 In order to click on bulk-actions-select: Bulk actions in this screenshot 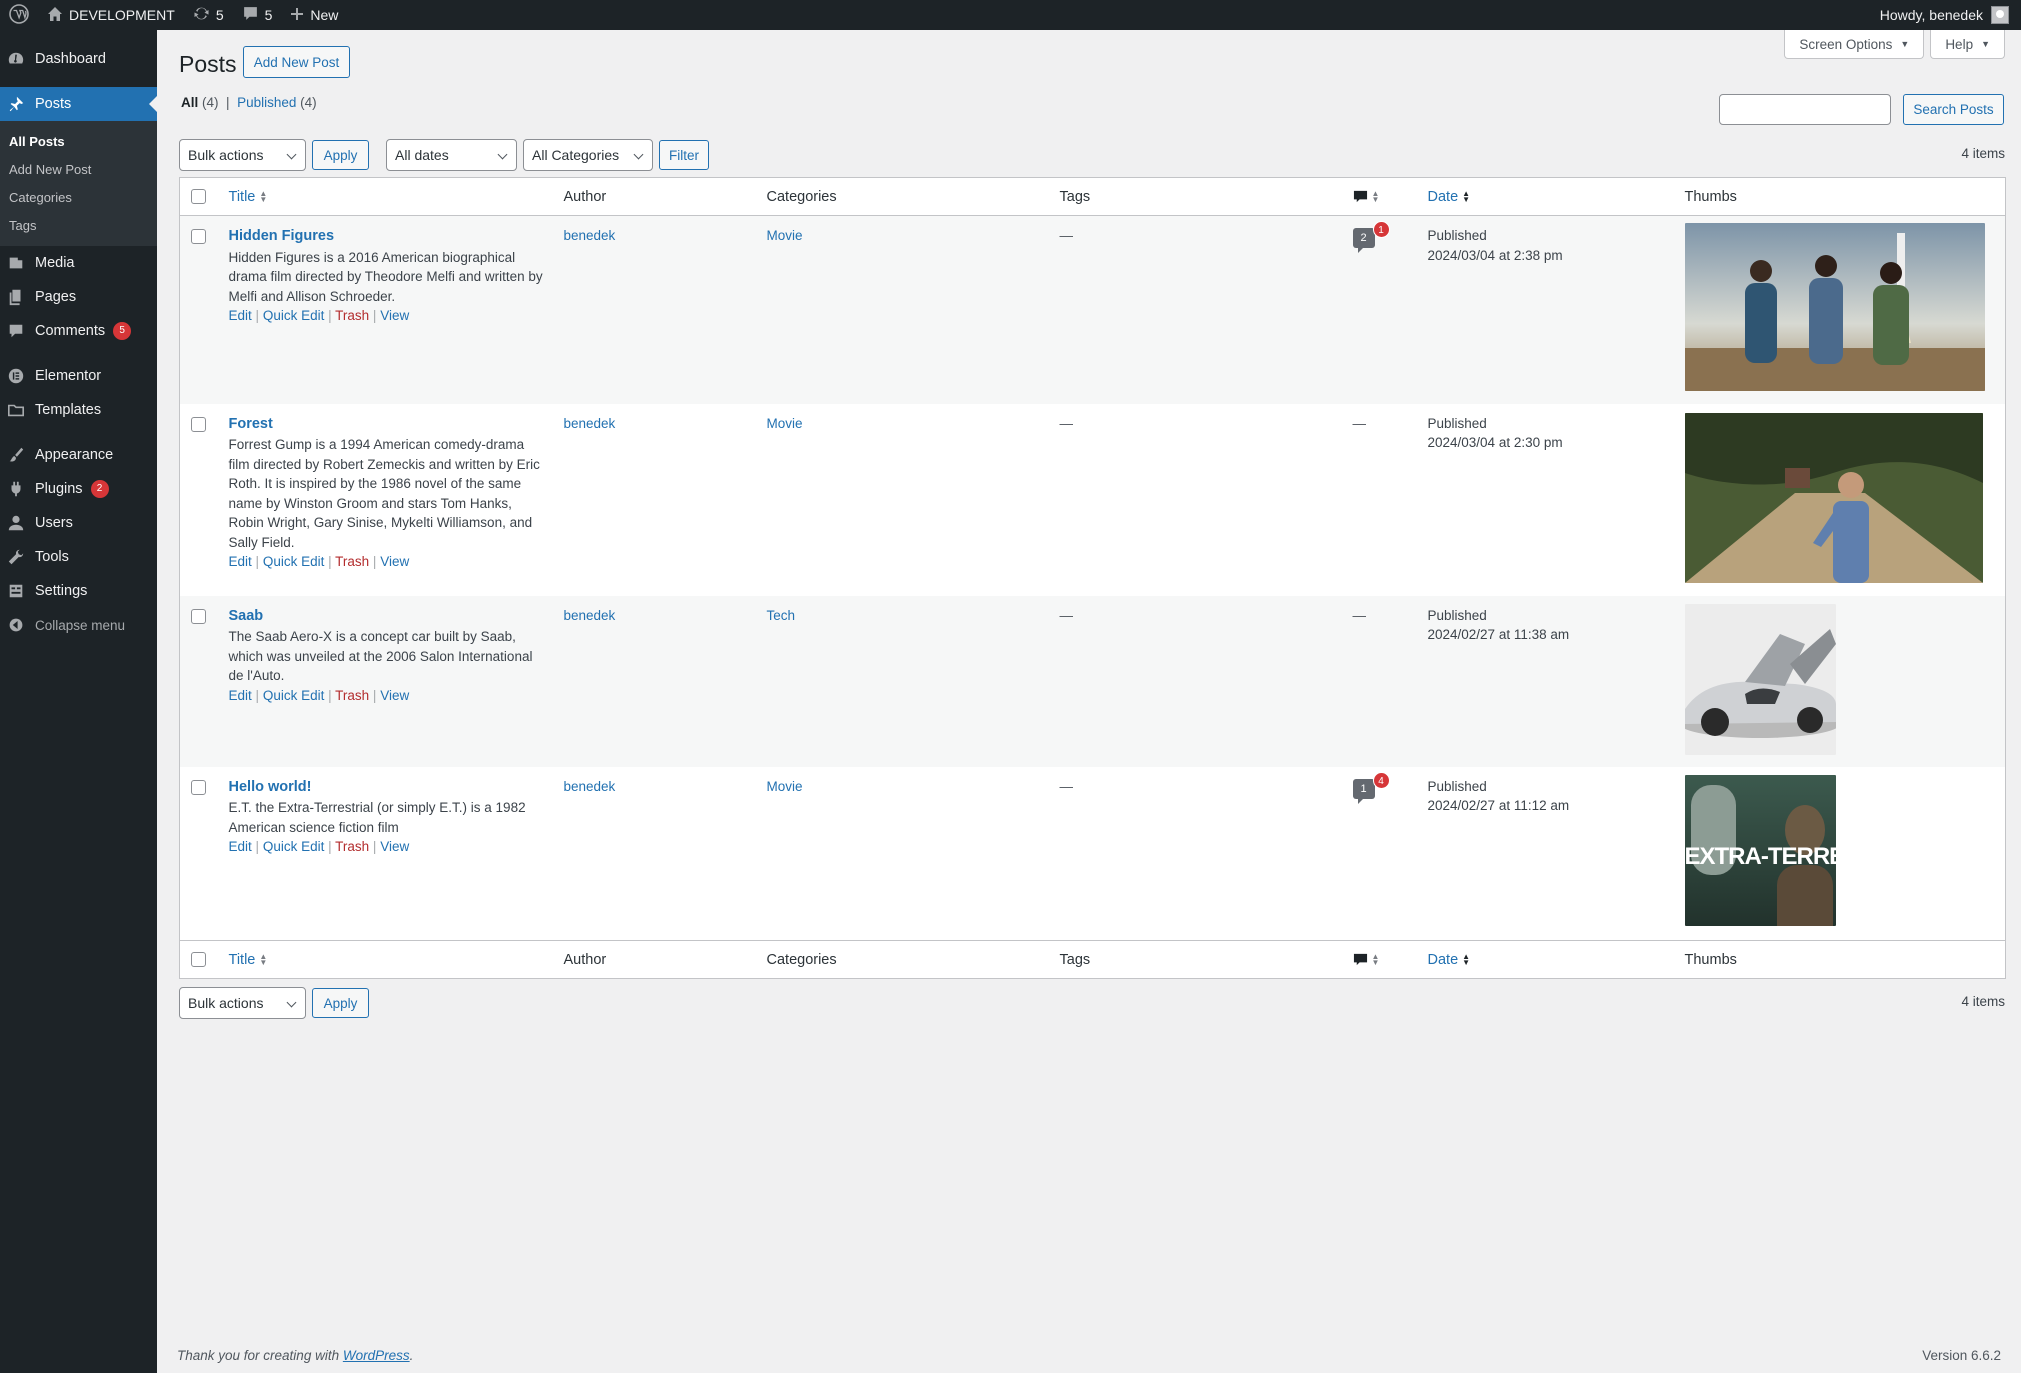, I will do `click(242, 155)`.